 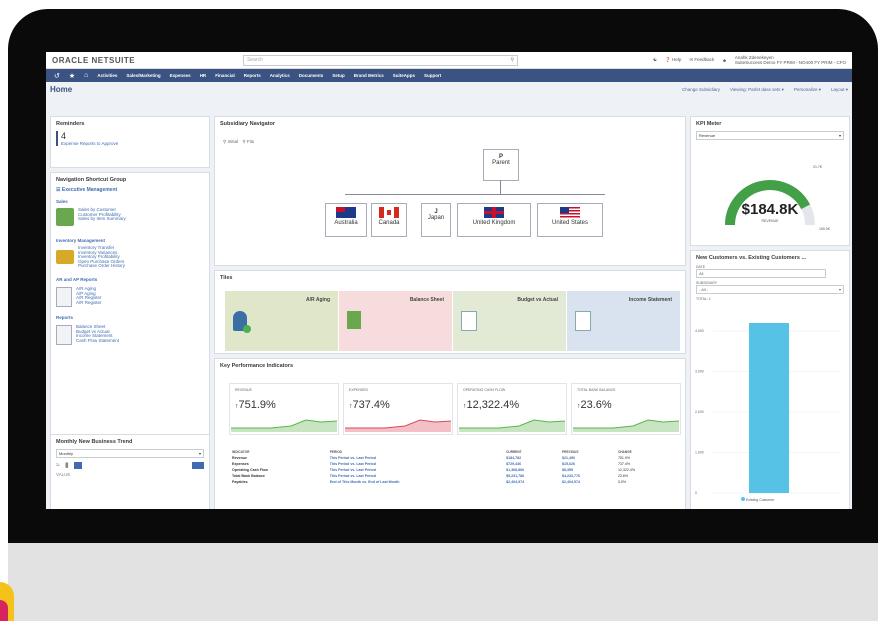 I want to click on indicator-cell: Payables, so click(x=240, y=482).